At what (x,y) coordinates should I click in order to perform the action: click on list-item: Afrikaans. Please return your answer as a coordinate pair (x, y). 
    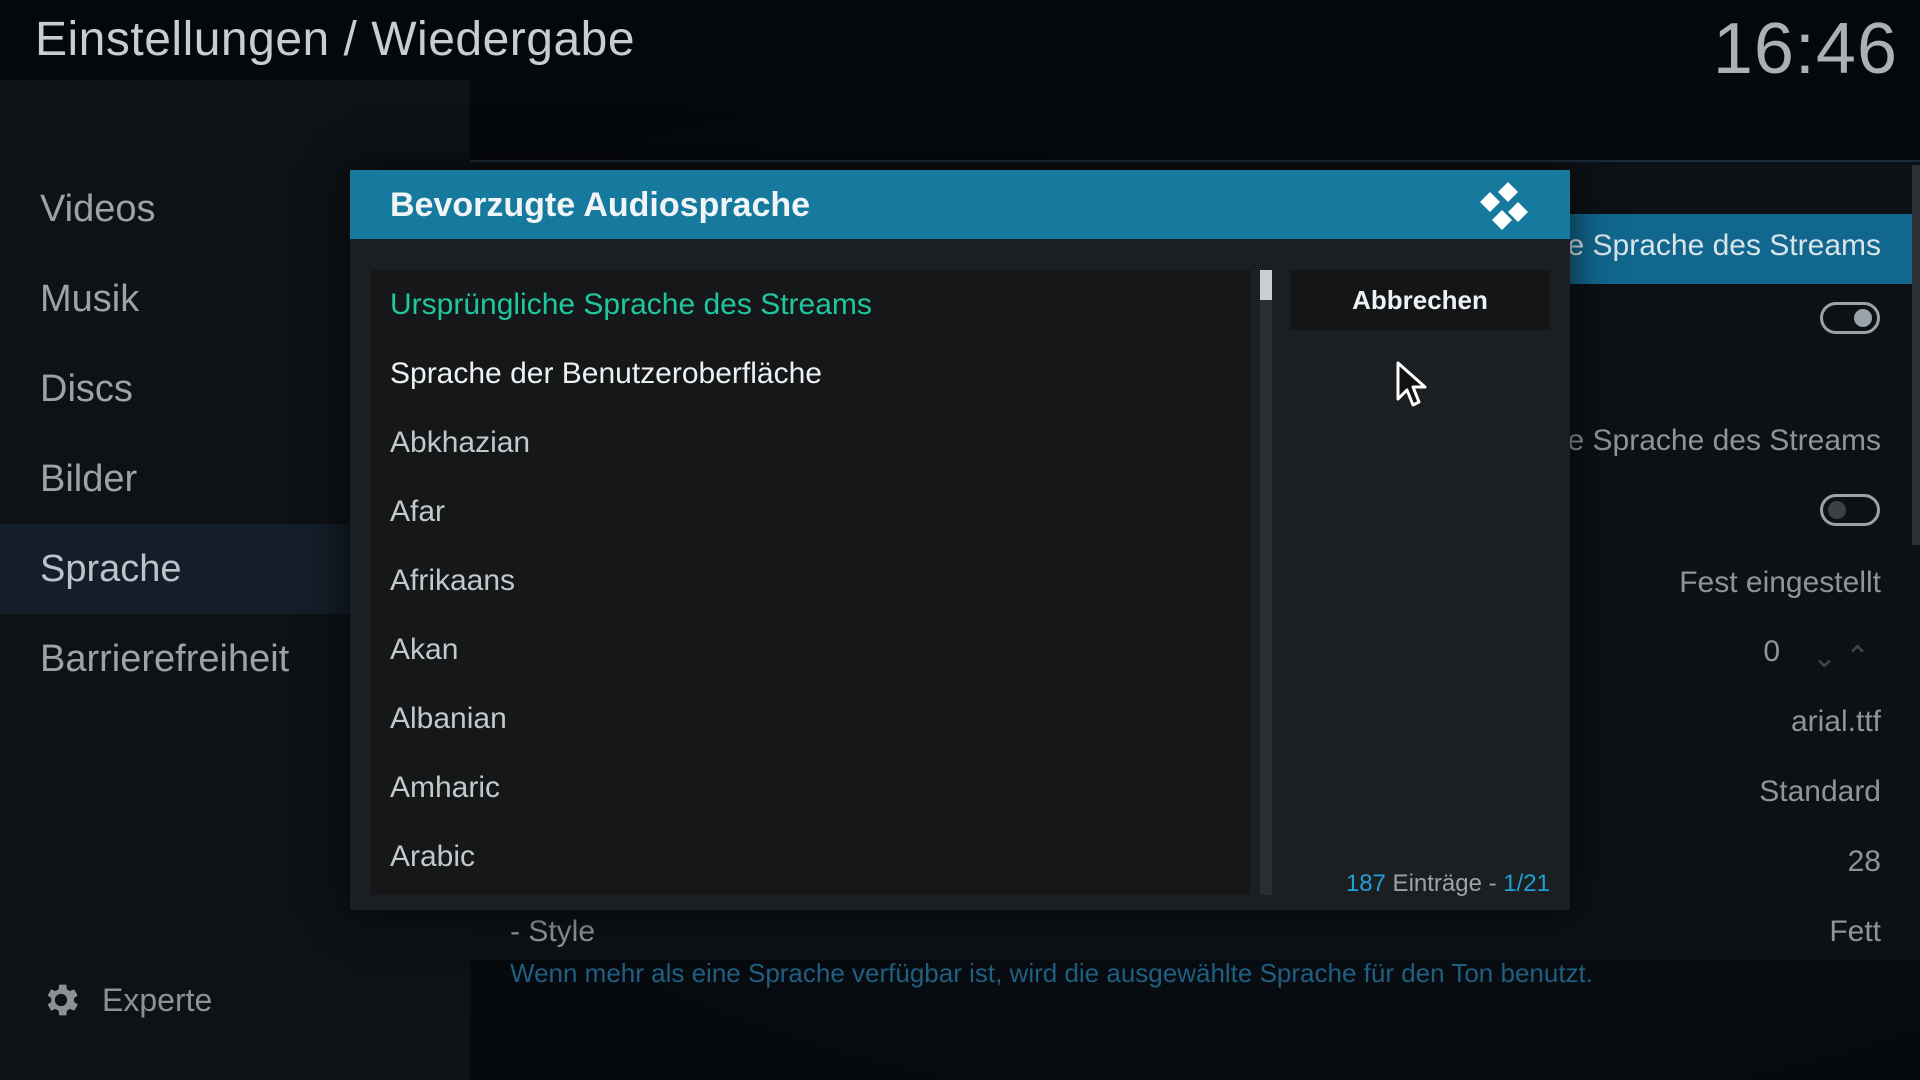
    Looking at the image, I should click on (811, 580).